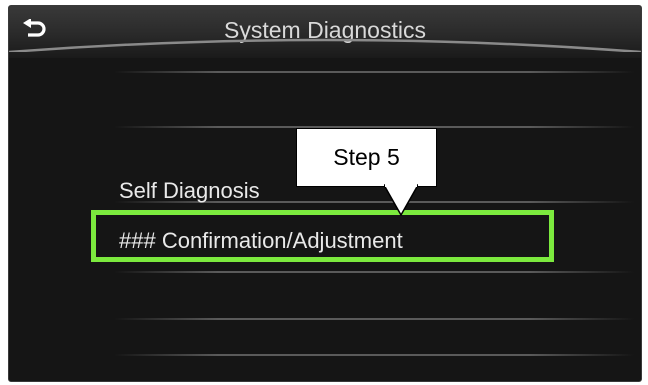  Describe the element at coordinates (401, 200) in the screenshot. I see `callout-pointer` at that location.